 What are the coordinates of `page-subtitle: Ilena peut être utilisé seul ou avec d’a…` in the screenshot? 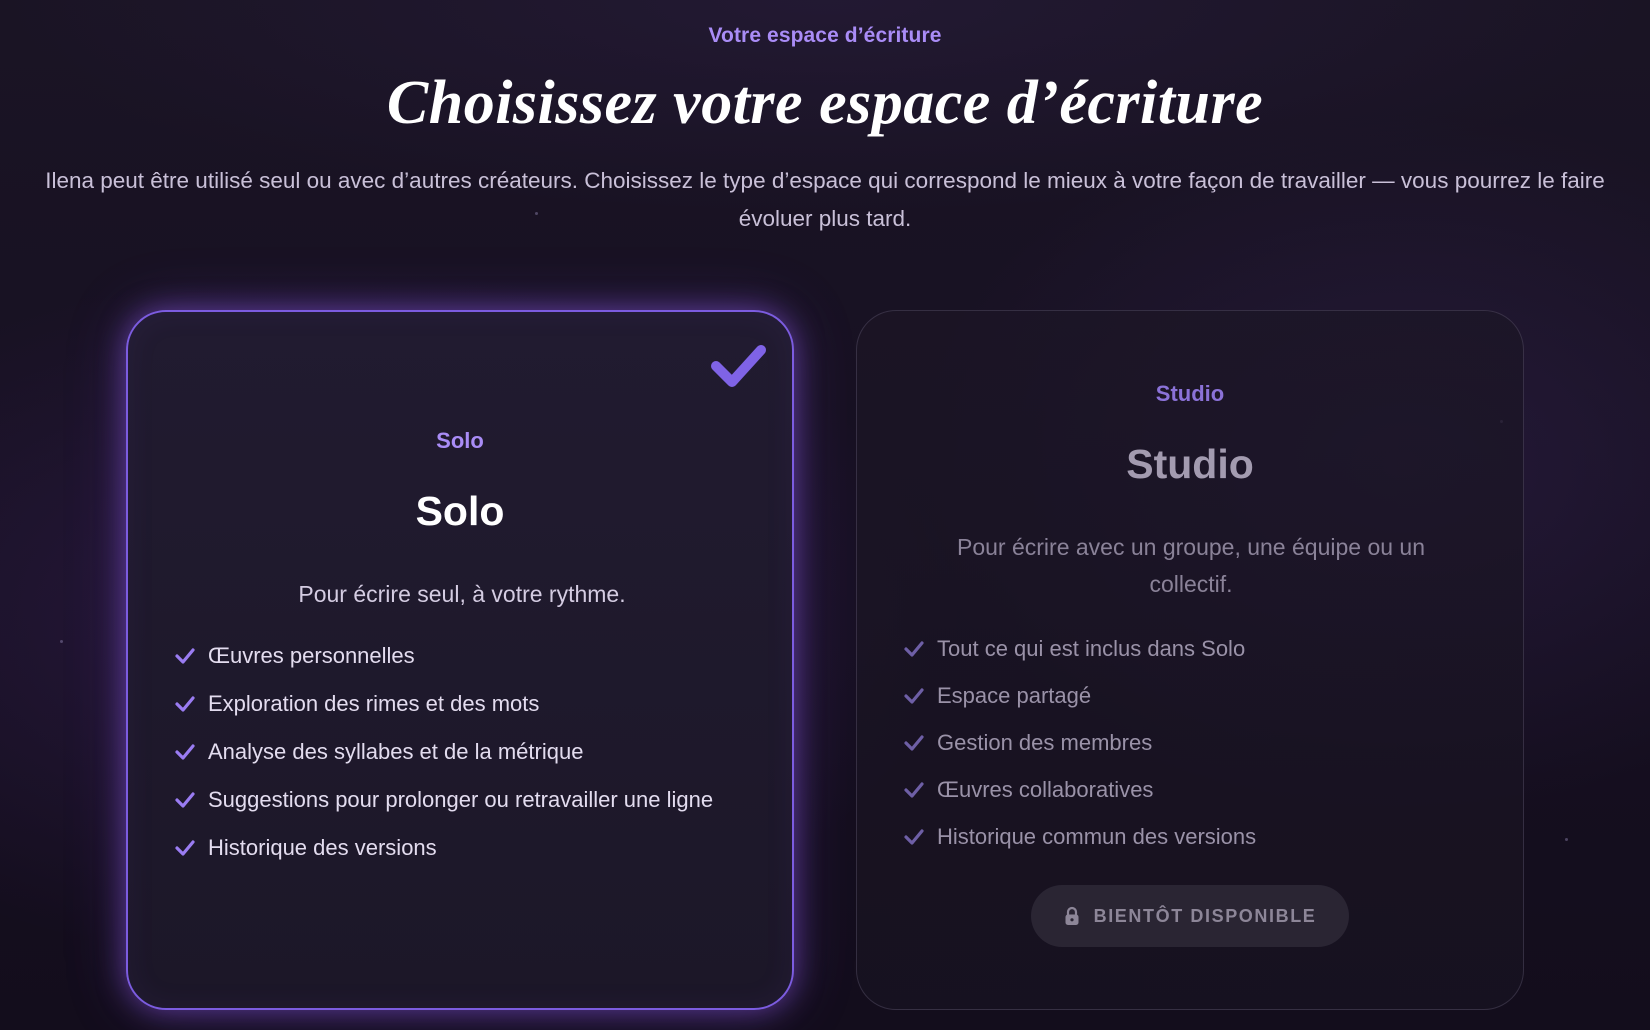 It's located at (825, 199).